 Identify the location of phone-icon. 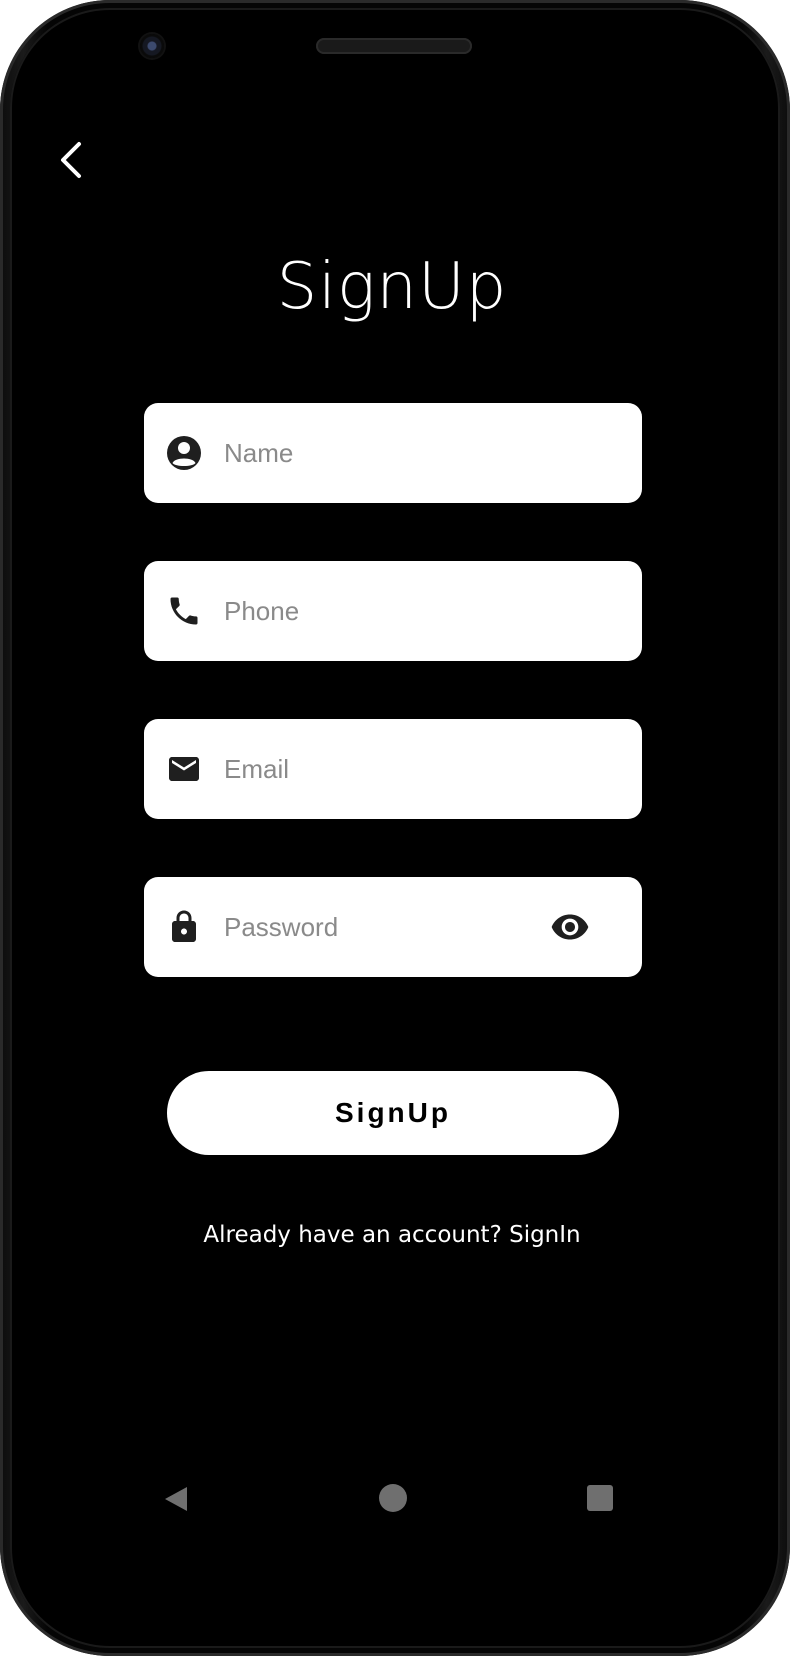
(184, 611).